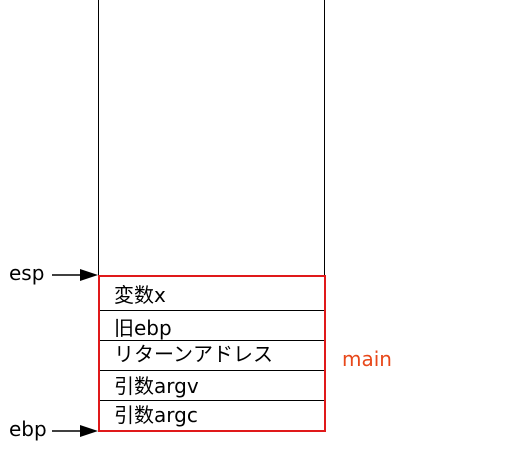 The image size is (510, 454). What do you see at coordinates (75, 275) in the screenshot?
I see `esp-arrow` at bounding box center [75, 275].